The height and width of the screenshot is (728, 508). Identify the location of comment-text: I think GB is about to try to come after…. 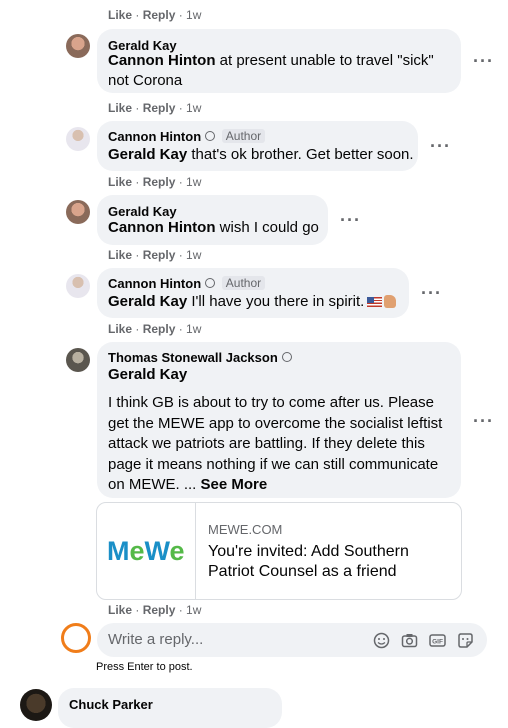
(275, 443).